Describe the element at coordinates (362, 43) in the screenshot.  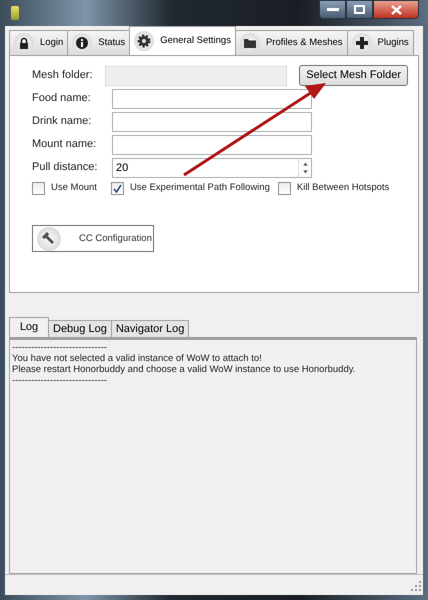
I see `plus-icon` at that location.